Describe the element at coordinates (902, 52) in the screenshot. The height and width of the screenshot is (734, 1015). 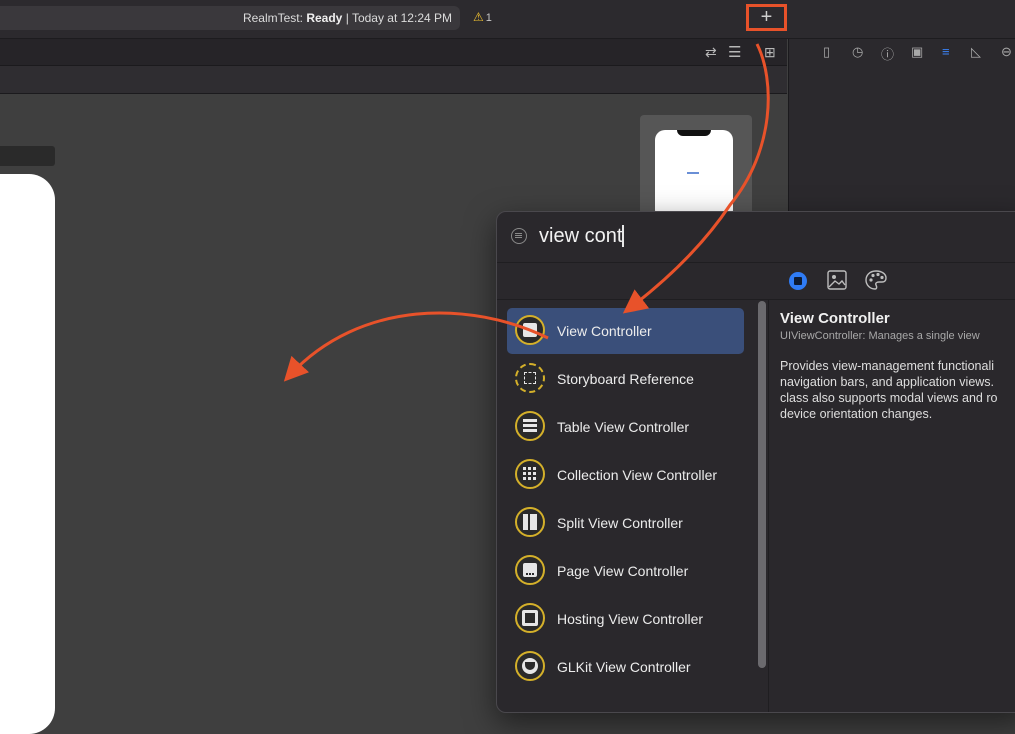
I see `inspector-tabs: ▯ ◷ ⓘ ▣ ≡ ◺ ⊖` at that location.